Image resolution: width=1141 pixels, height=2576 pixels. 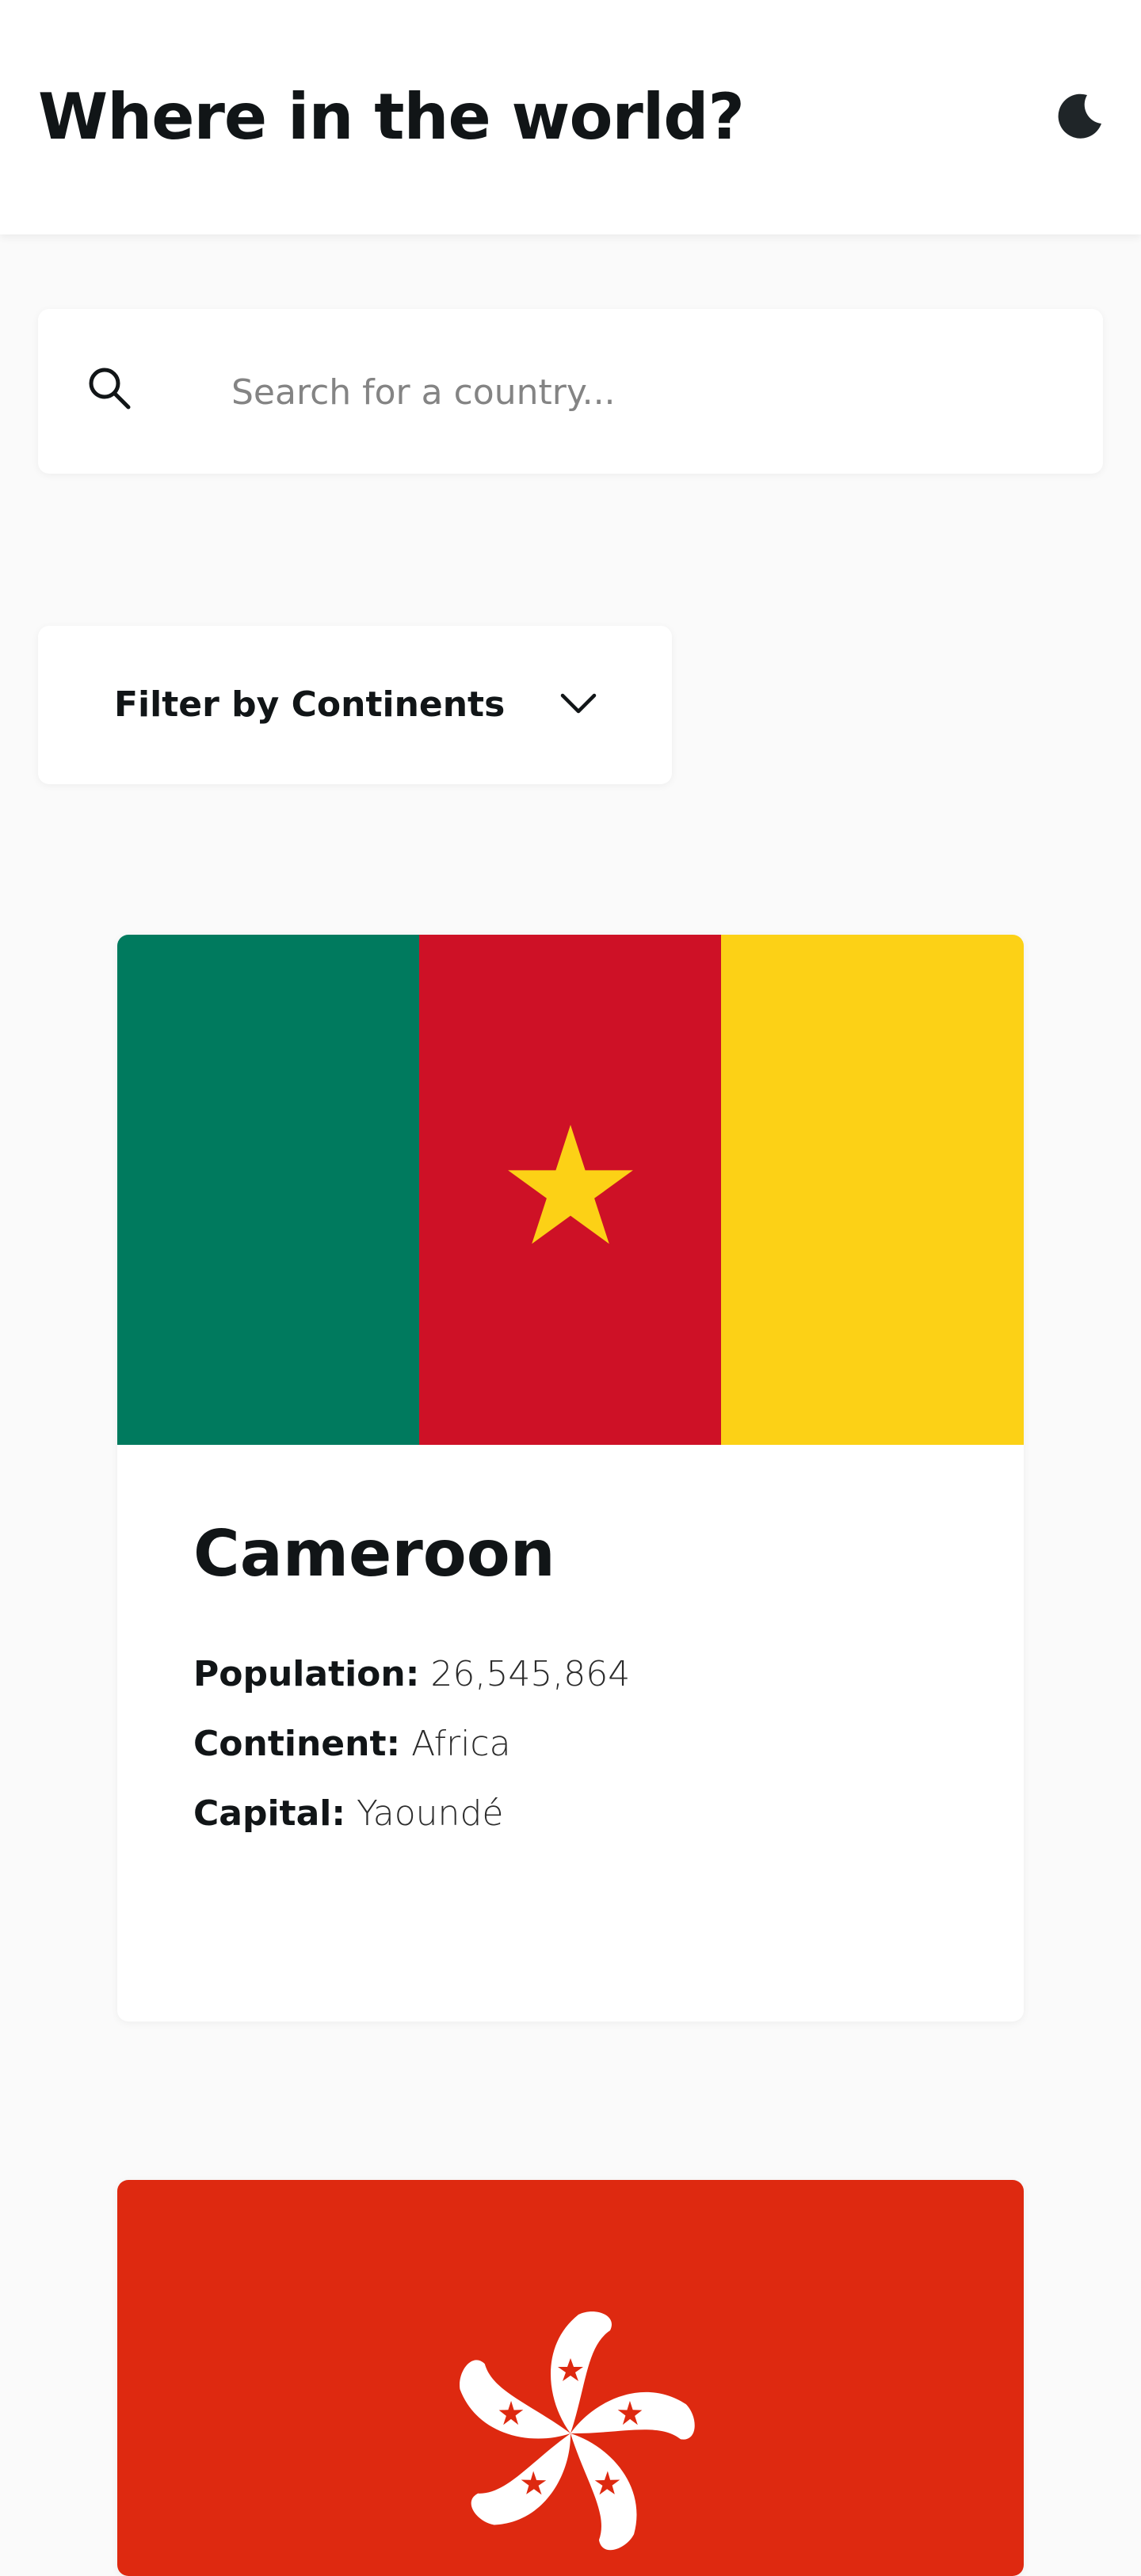 I want to click on capital-label: Capital:, so click(x=269, y=1813).